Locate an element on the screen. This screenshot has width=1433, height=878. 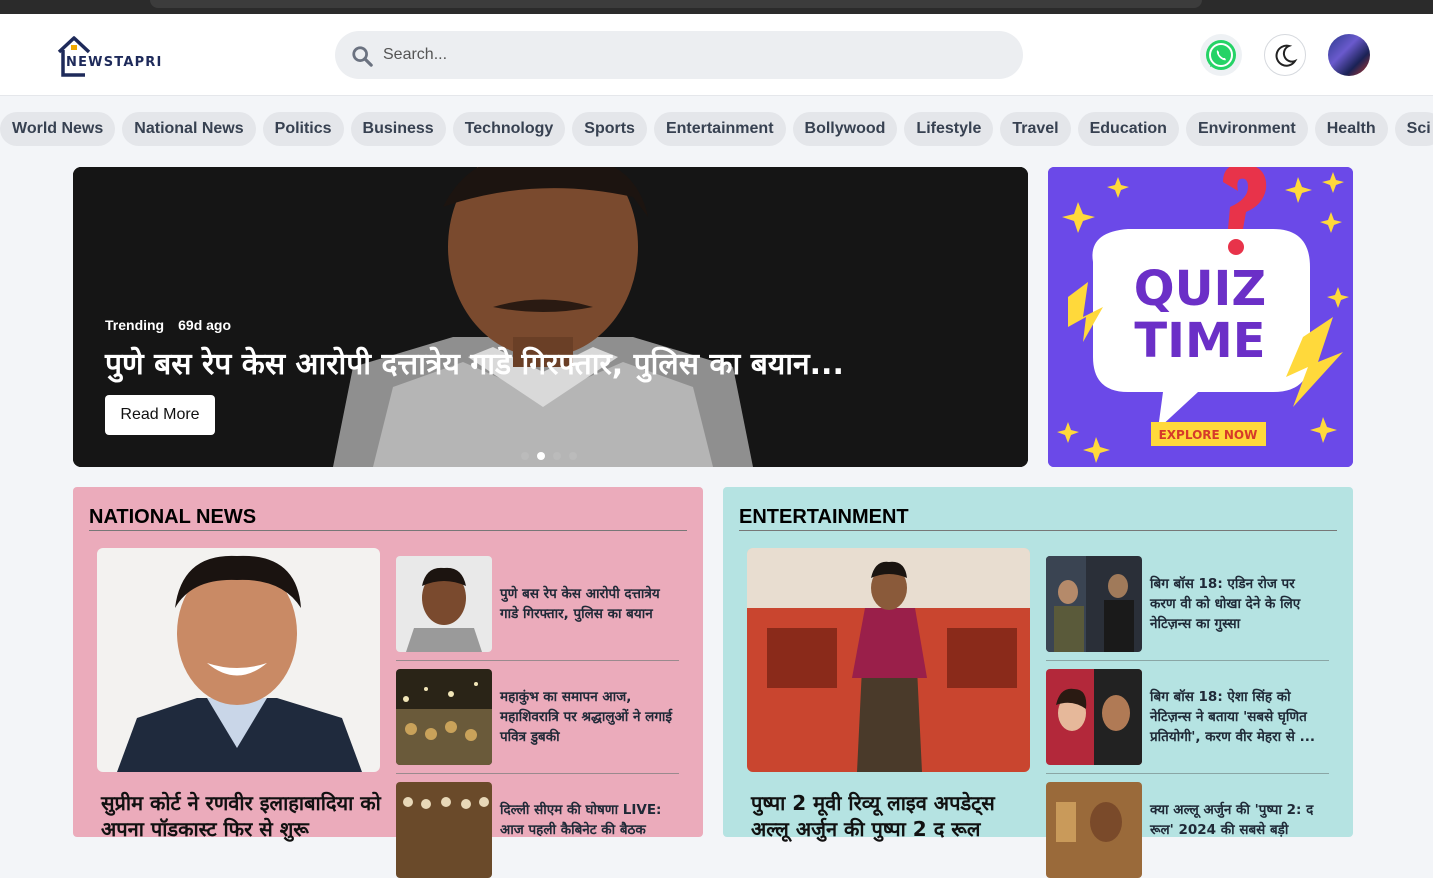
slider-dots is located at coordinates (553, 456).